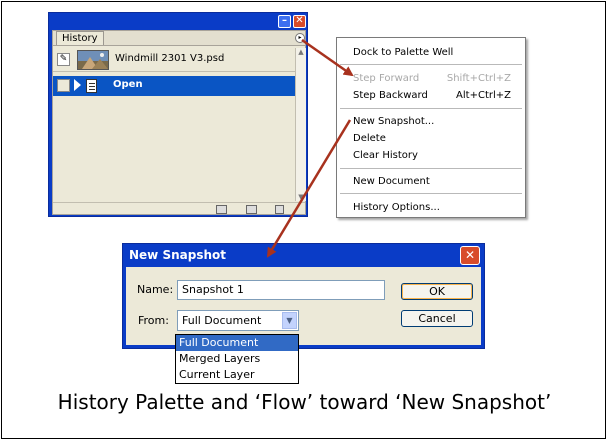 This screenshot has height=442, width=609. I want to click on flow-arrows, so click(310, 148).